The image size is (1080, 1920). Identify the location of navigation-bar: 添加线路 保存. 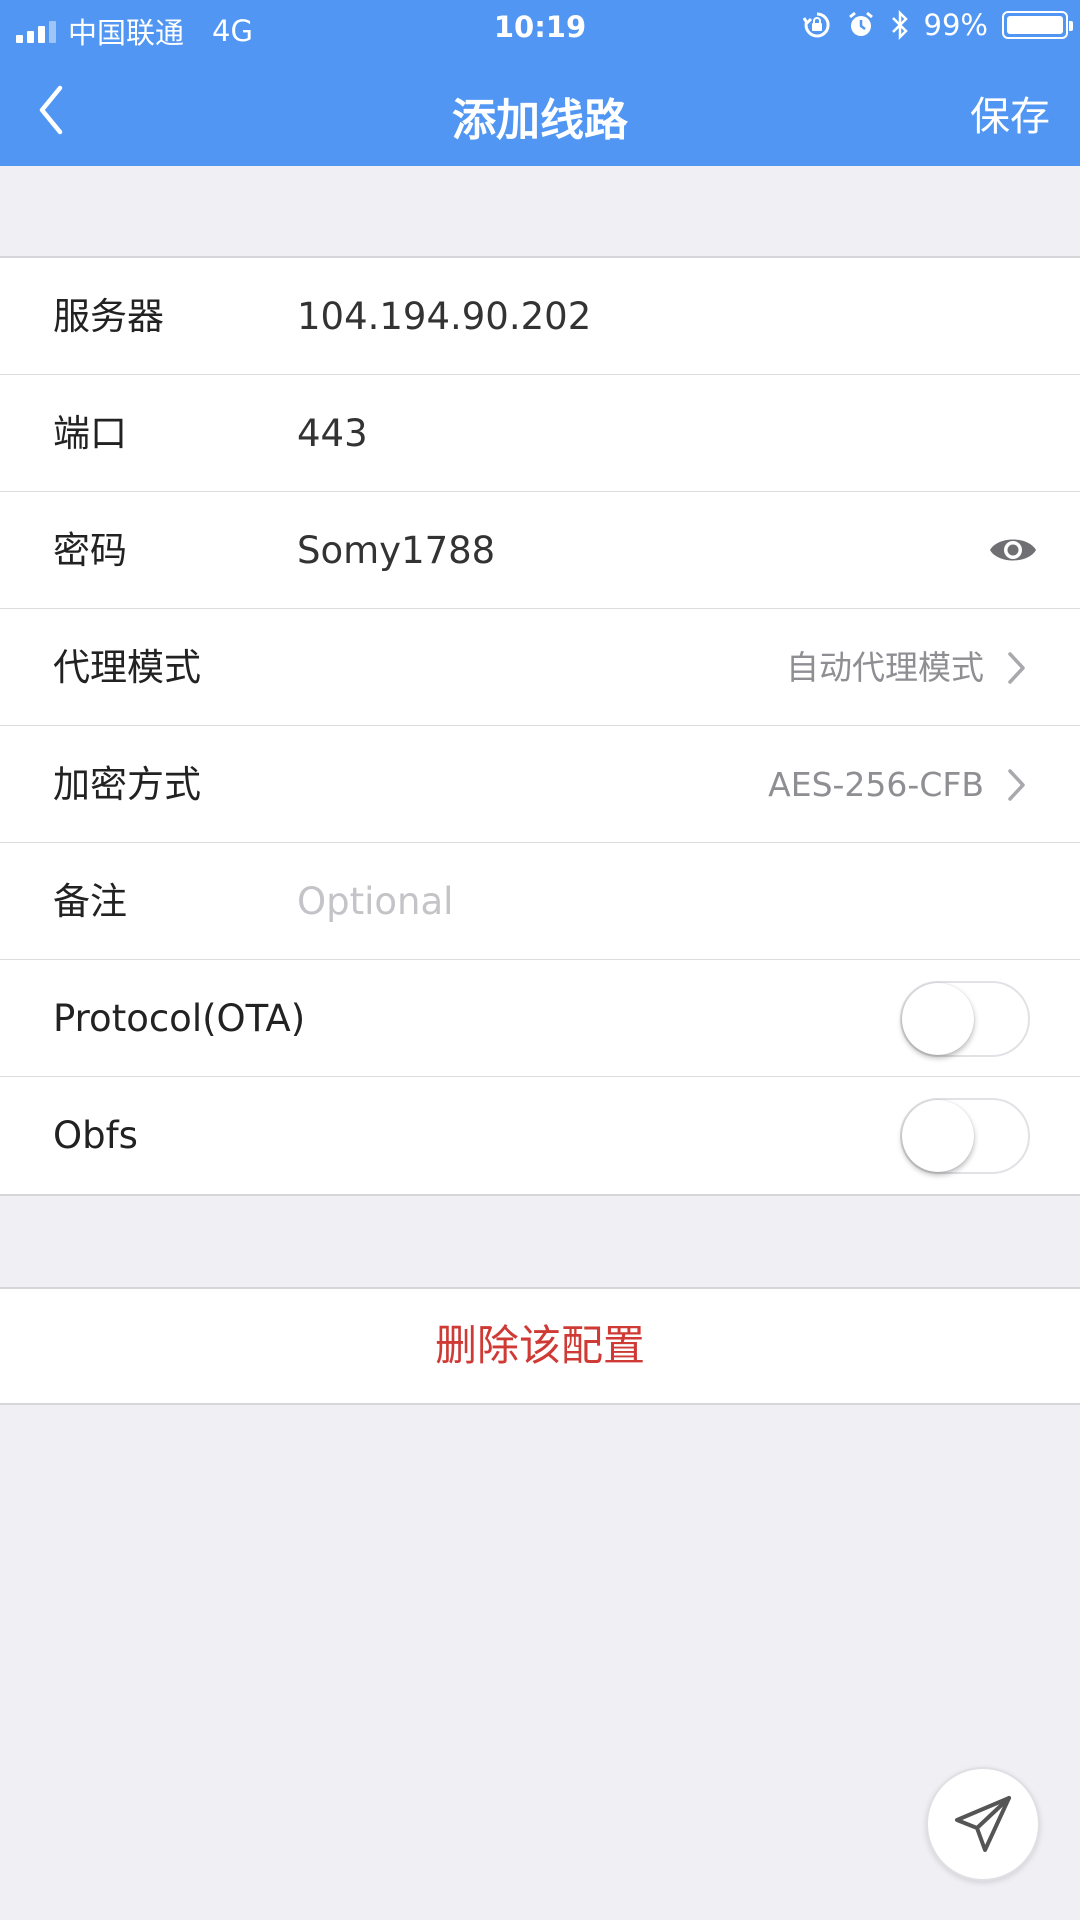
(540, 110).